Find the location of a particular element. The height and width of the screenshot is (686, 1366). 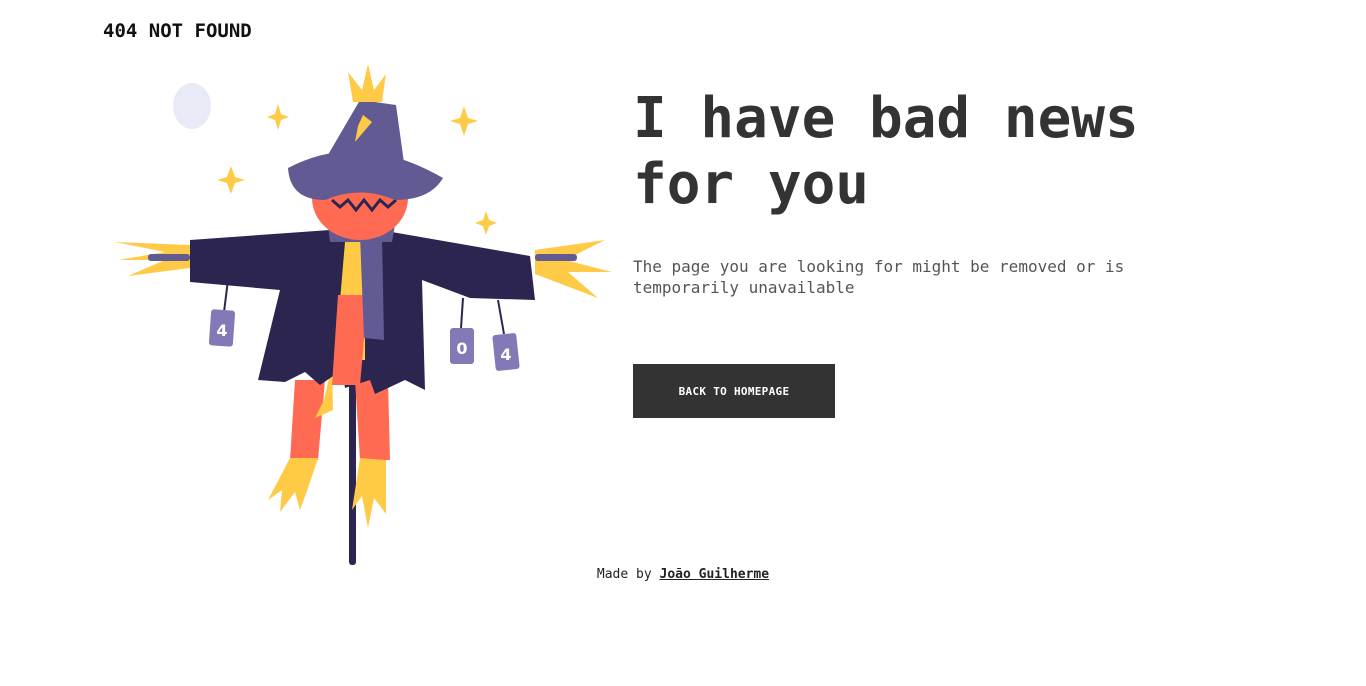

footer: Made by João Guilherme is located at coordinates (683, 574).